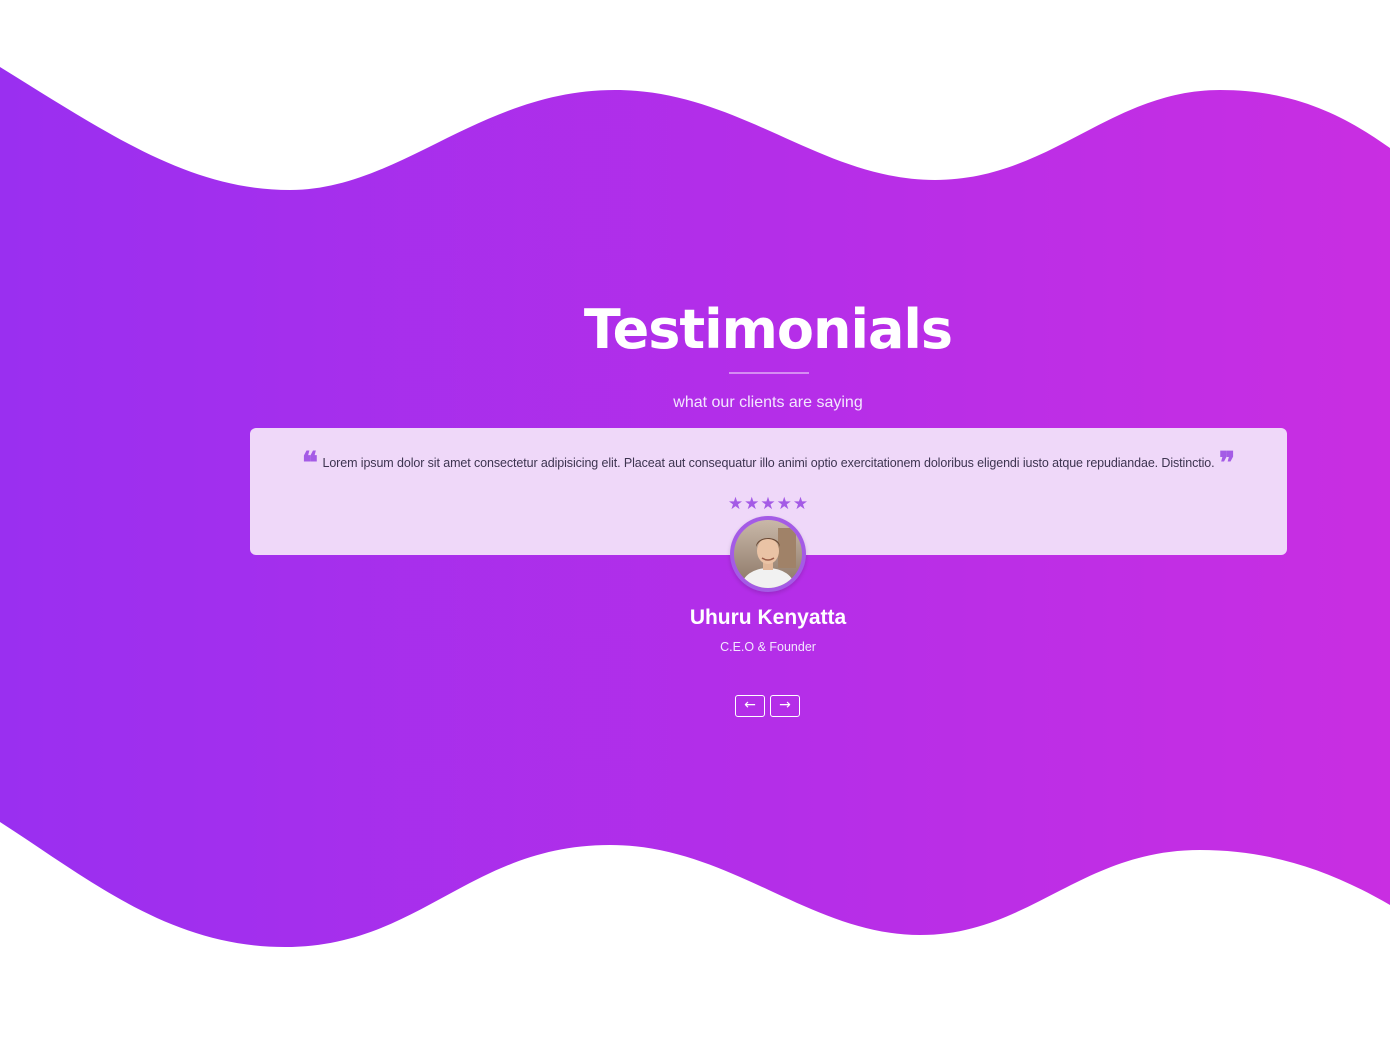 The width and height of the screenshot is (1390, 1044). I want to click on page-title: Testimonials, so click(768, 329).